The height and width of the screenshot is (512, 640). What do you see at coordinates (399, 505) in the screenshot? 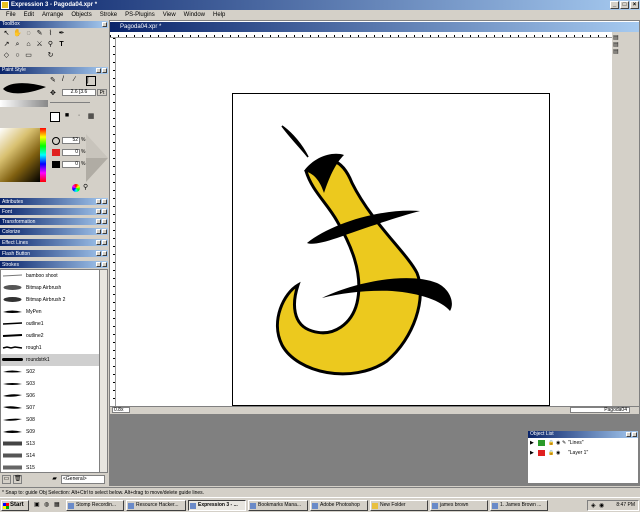
I see `taskbar-item: New Folder` at bounding box center [399, 505].